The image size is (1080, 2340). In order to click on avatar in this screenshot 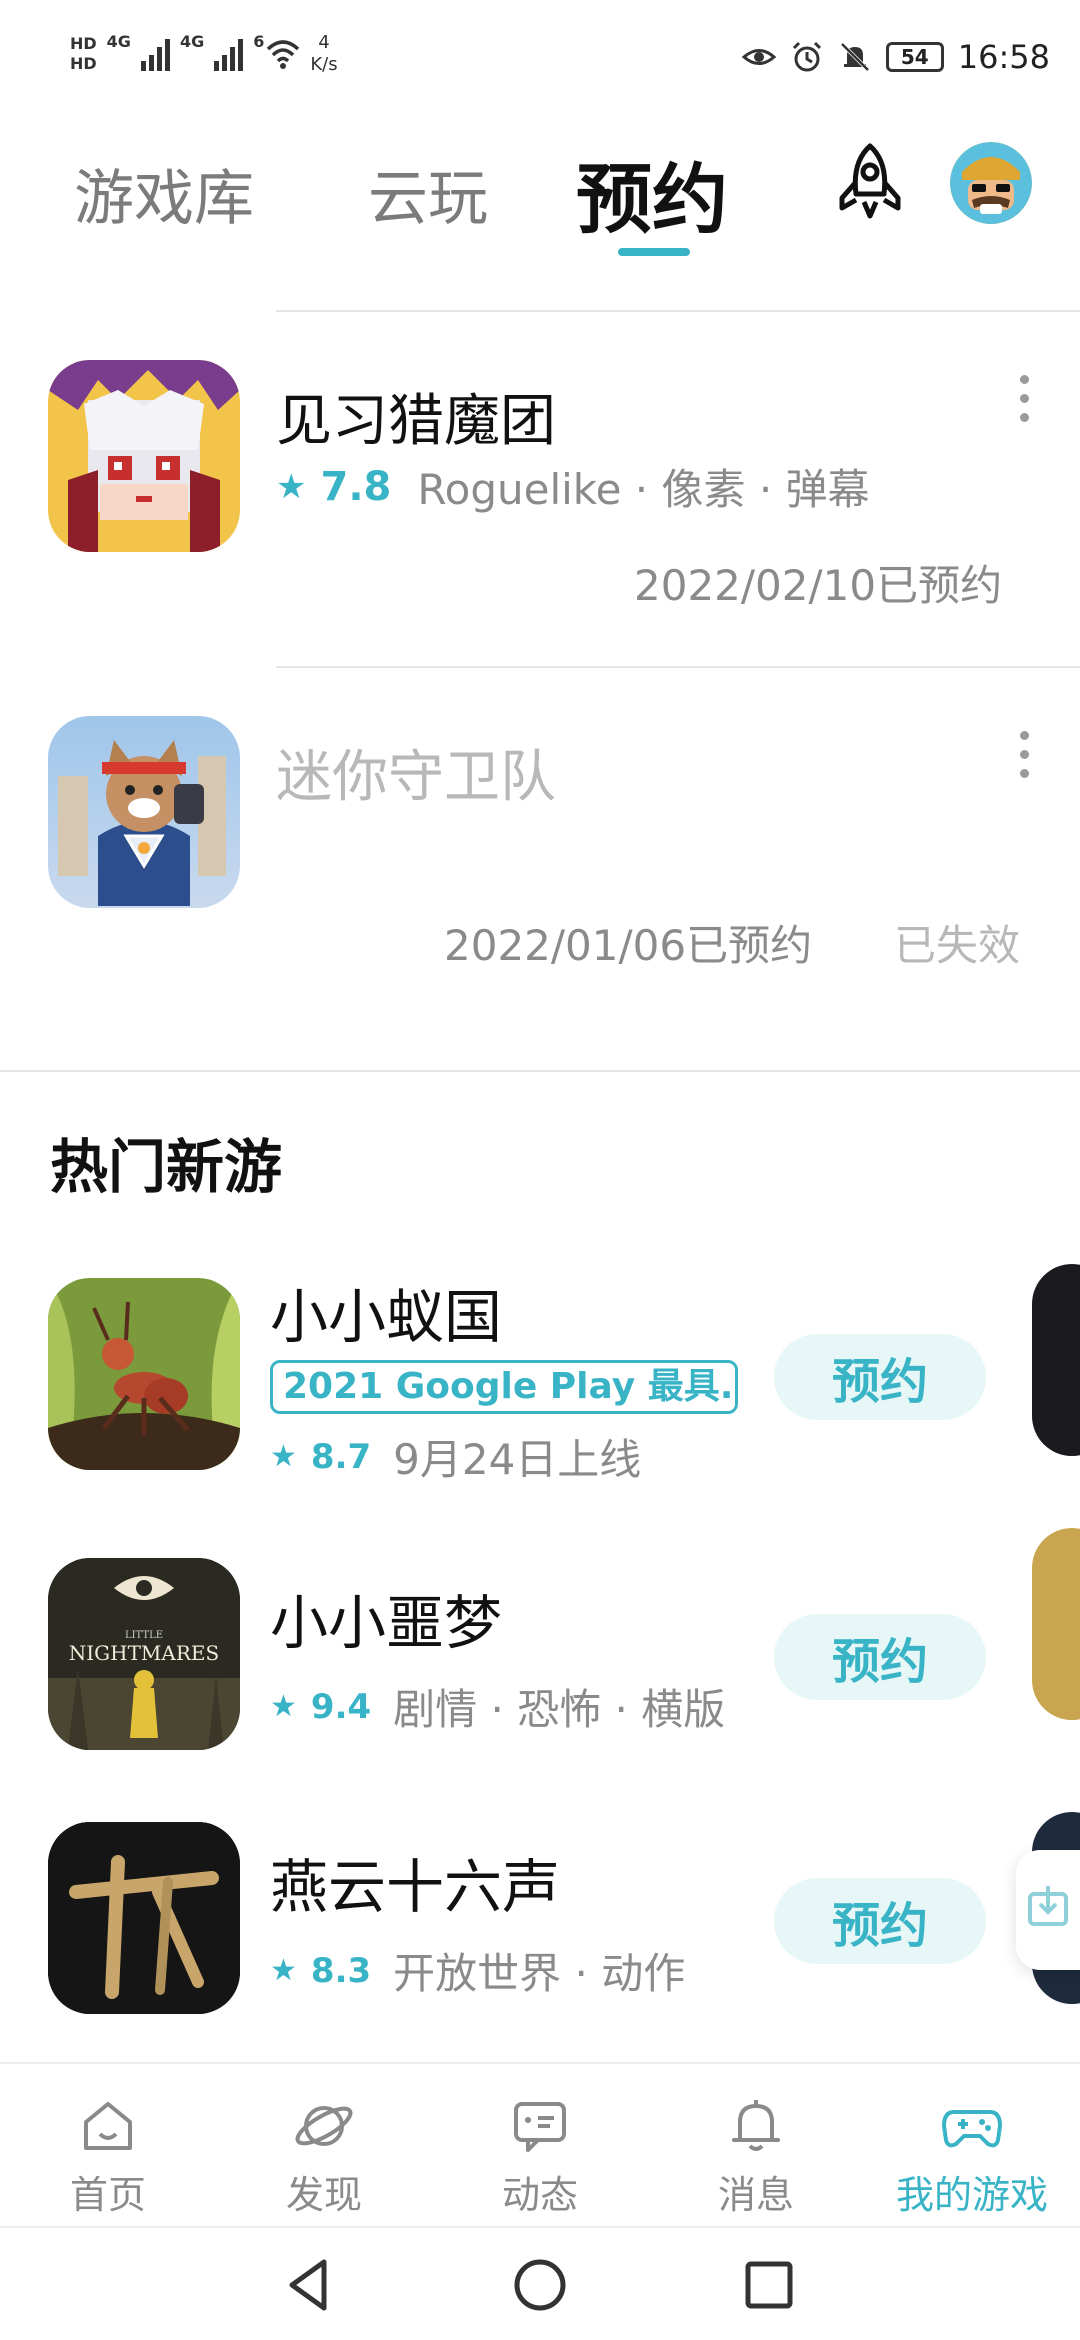, I will do `click(991, 183)`.